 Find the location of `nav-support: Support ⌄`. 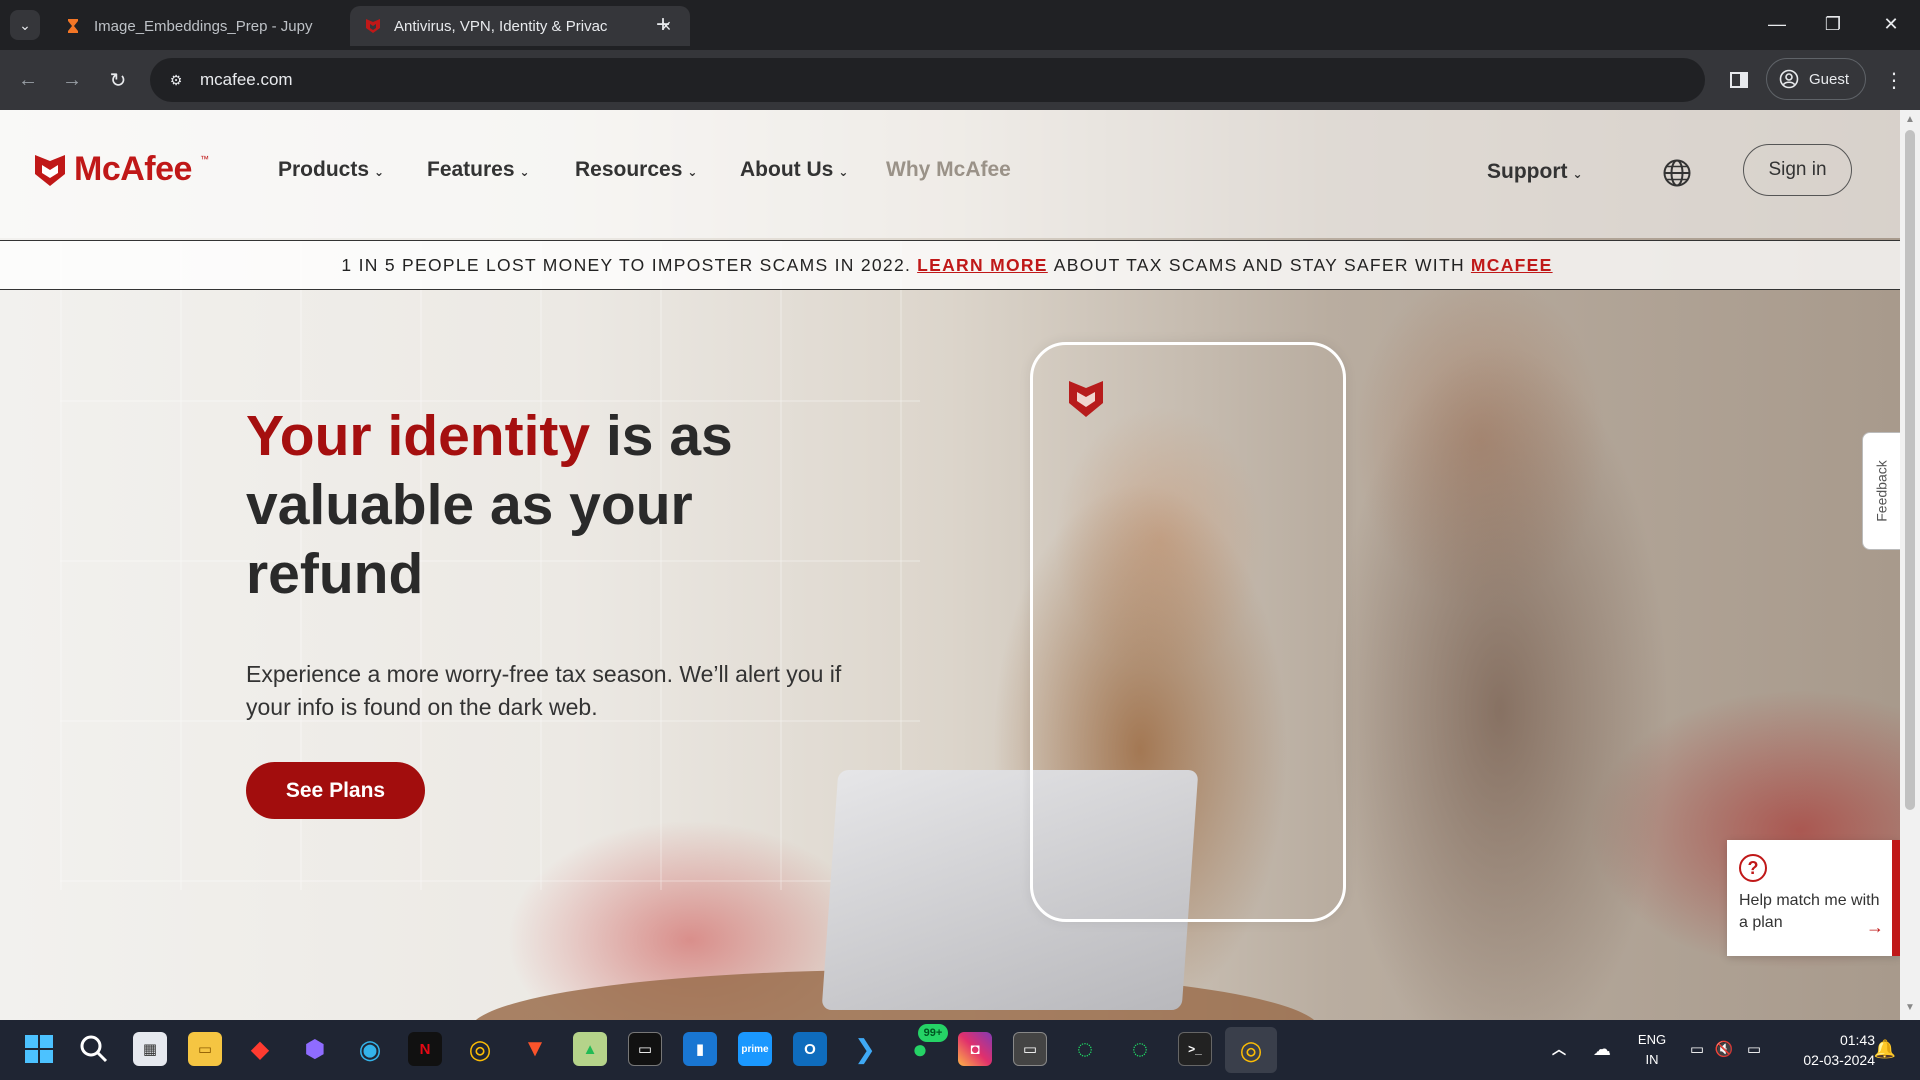

nav-support: Support ⌄ is located at coordinates (1535, 172).